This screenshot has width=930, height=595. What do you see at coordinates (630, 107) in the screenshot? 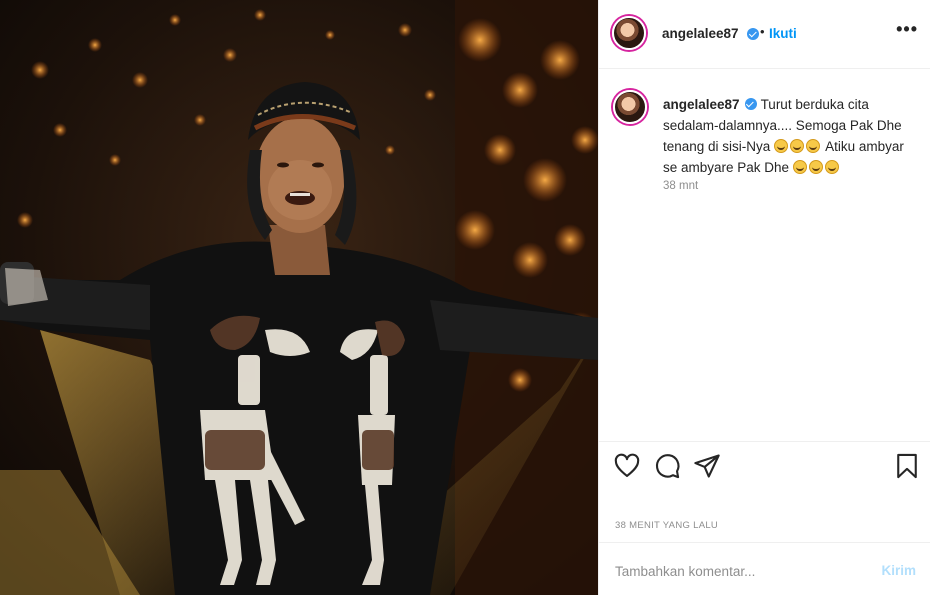
I see `caption-author-avatar` at bounding box center [630, 107].